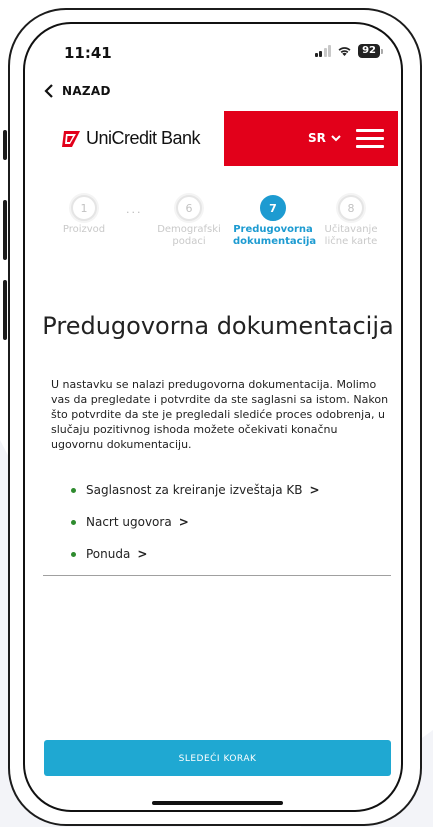  I want to click on status-icons: 92, so click(348, 51).